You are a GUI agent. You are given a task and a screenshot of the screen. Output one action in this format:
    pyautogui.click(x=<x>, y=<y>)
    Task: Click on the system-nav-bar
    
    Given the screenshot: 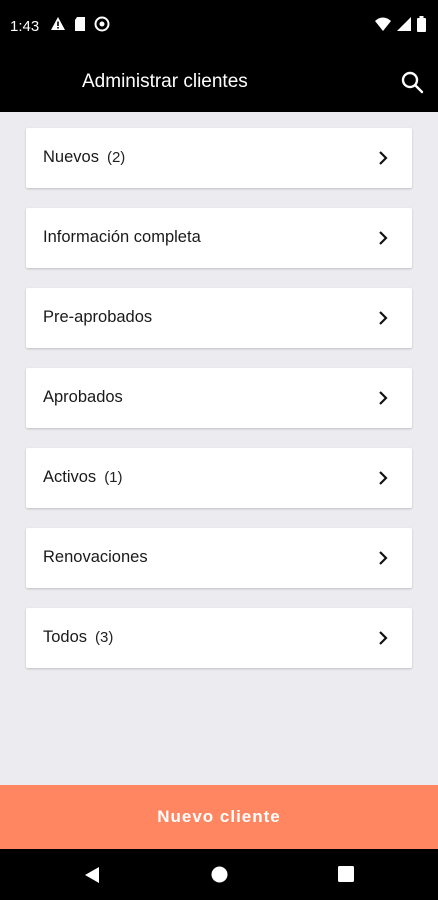 What is the action you would take?
    pyautogui.click(x=219, y=874)
    